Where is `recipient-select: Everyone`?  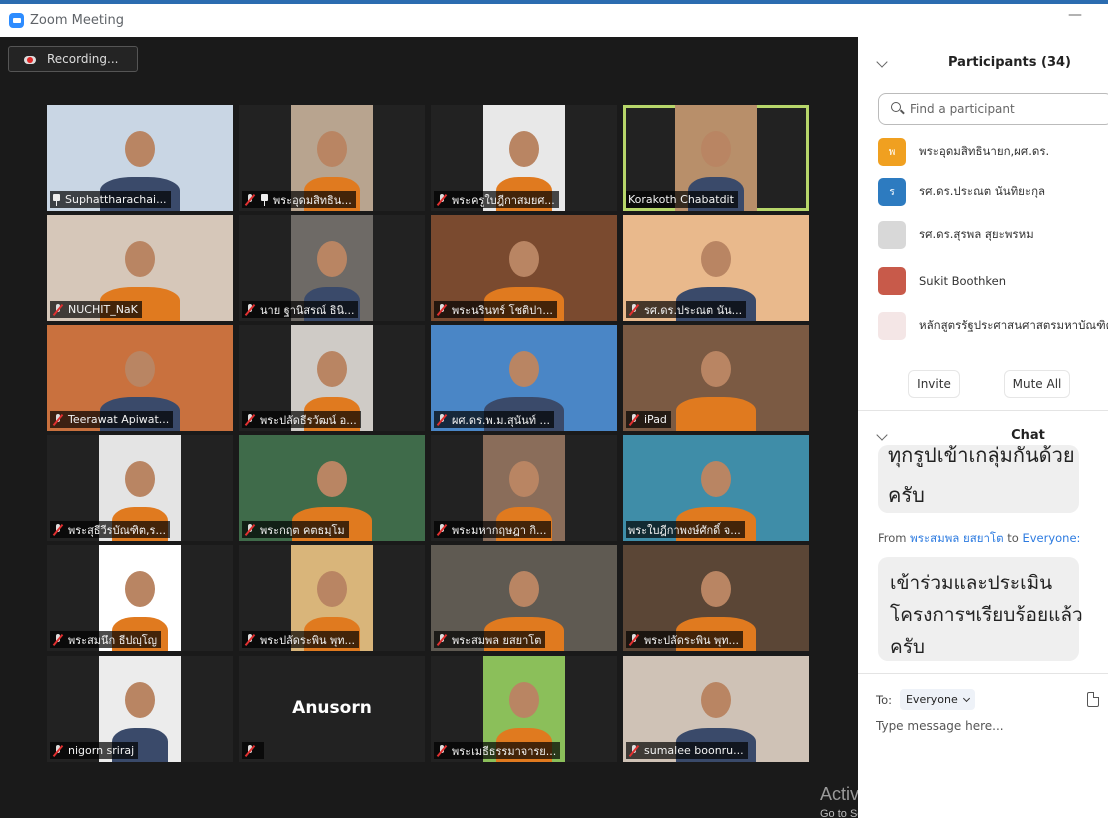 recipient-select: Everyone is located at coordinates (937, 699).